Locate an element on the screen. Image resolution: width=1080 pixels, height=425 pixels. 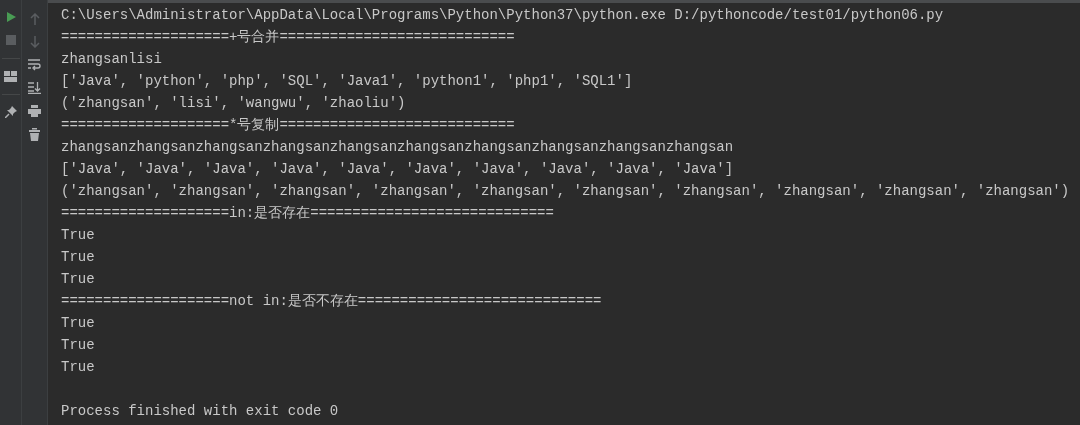
console-line: ['Java', 'python', 'php', 'SQL', 'Java1', 'python1', 'php1', 'SQL1'] is located at coordinates (347, 81).